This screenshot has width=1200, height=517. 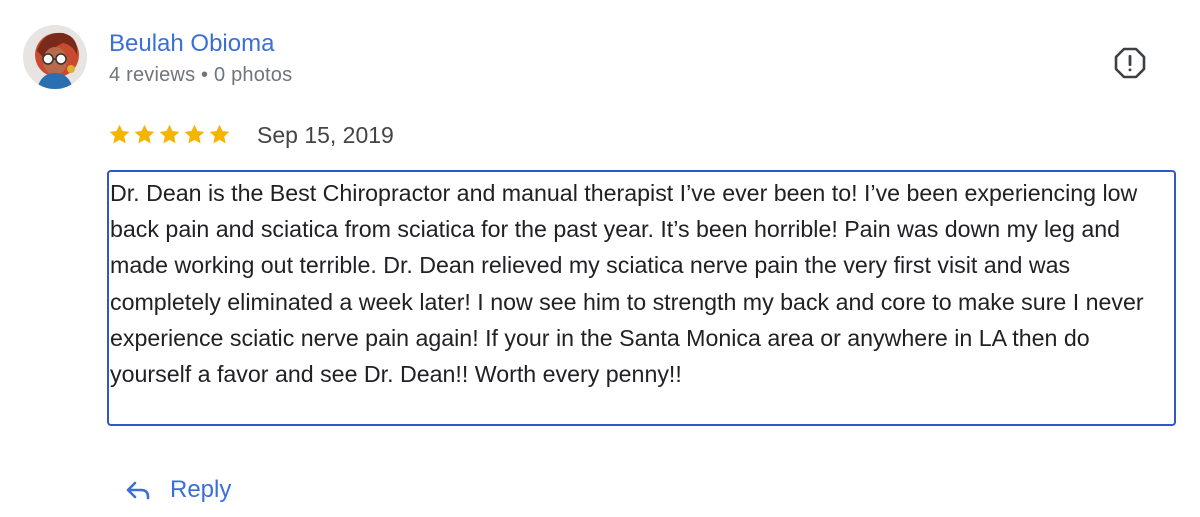 What do you see at coordinates (201, 75) in the screenshot?
I see `author-review-count: 4 reviews • 0 photos` at bounding box center [201, 75].